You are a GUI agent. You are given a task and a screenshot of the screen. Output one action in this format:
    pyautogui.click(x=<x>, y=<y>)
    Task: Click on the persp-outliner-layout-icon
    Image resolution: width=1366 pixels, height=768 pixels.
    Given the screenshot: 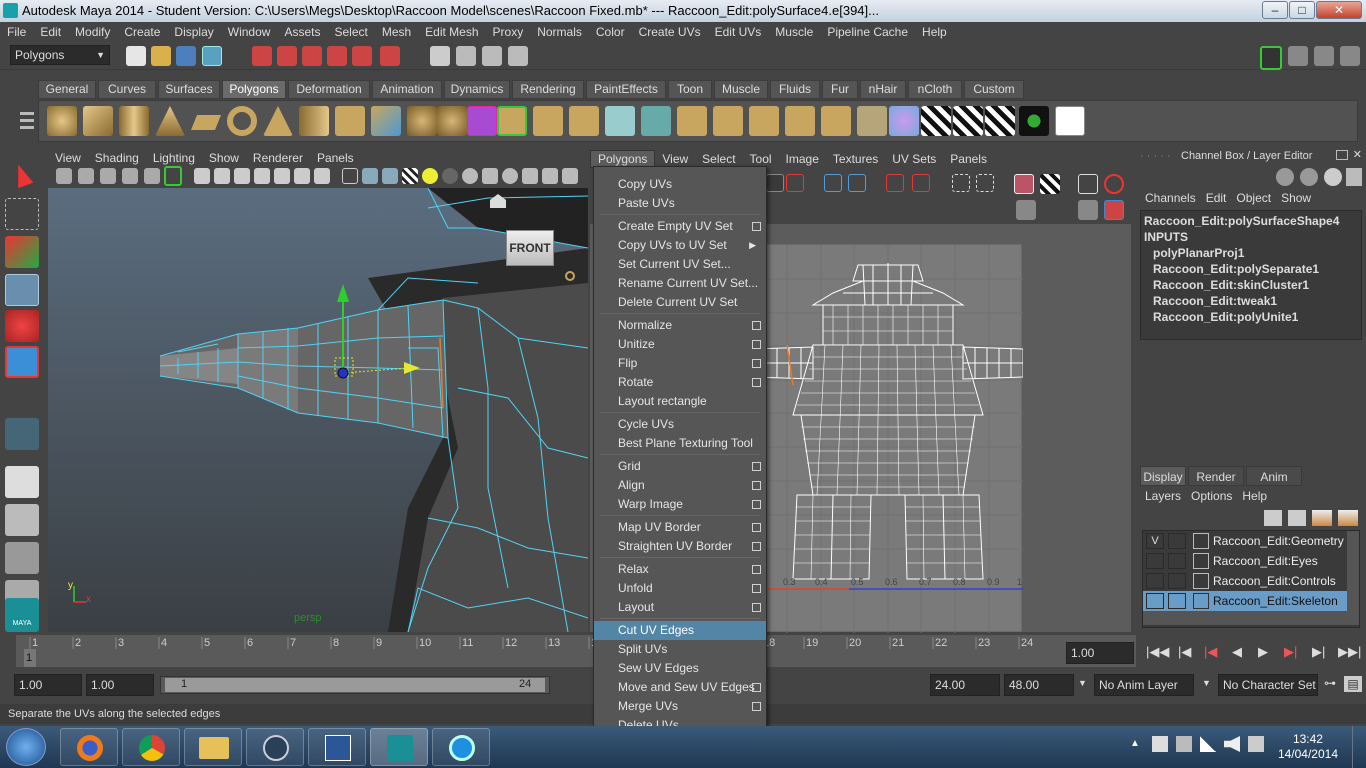 What is the action you would take?
    pyautogui.click(x=22, y=558)
    